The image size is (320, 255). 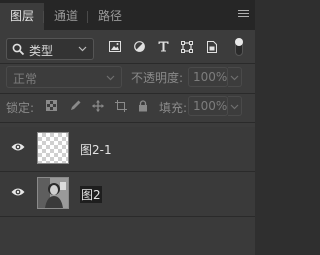 What do you see at coordinates (143, 106) in the screenshot?
I see `lock-all-icon` at bounding box center [143, 106].